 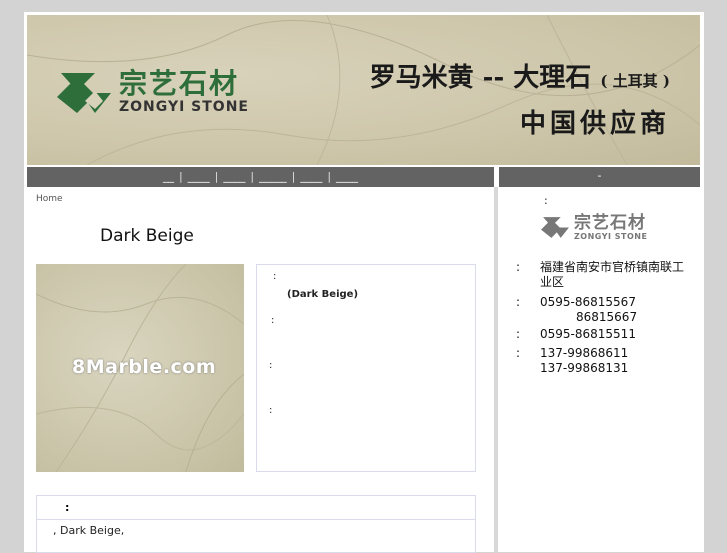 What do you see at coordinates (168, 177) in the screenshot?
I see `nav-item-1: __` at bounding box center [168, 177].